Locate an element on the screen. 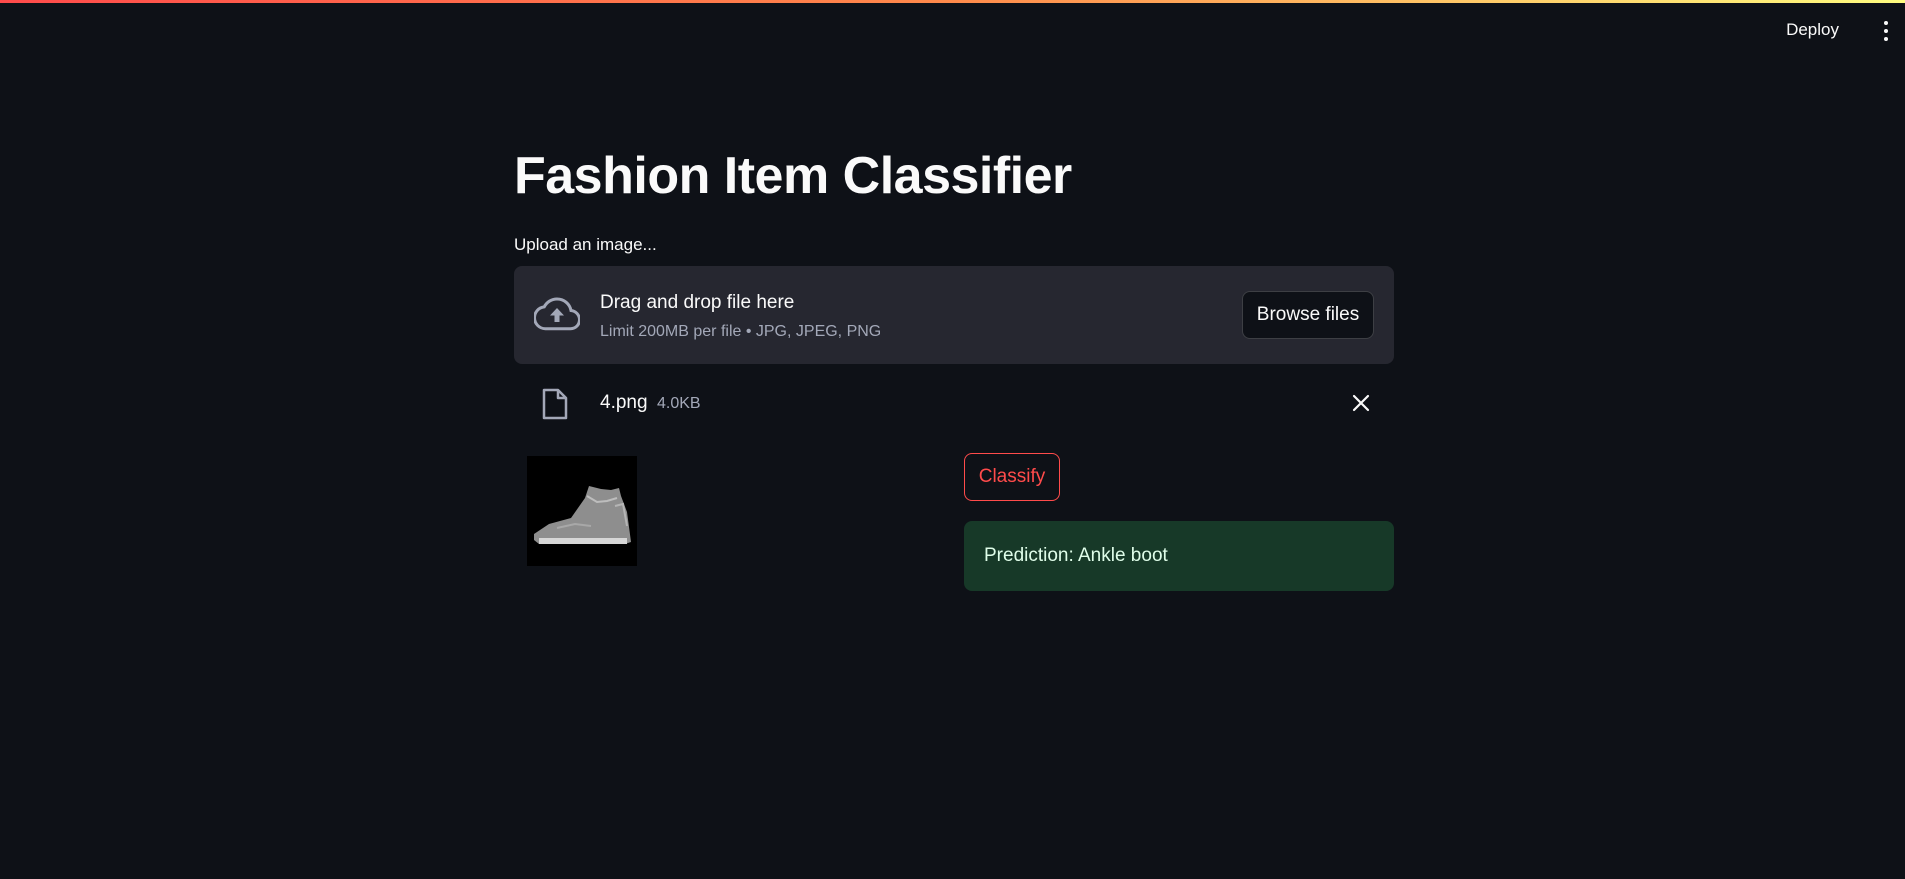  file-icon is located at coordinates (555, 404).